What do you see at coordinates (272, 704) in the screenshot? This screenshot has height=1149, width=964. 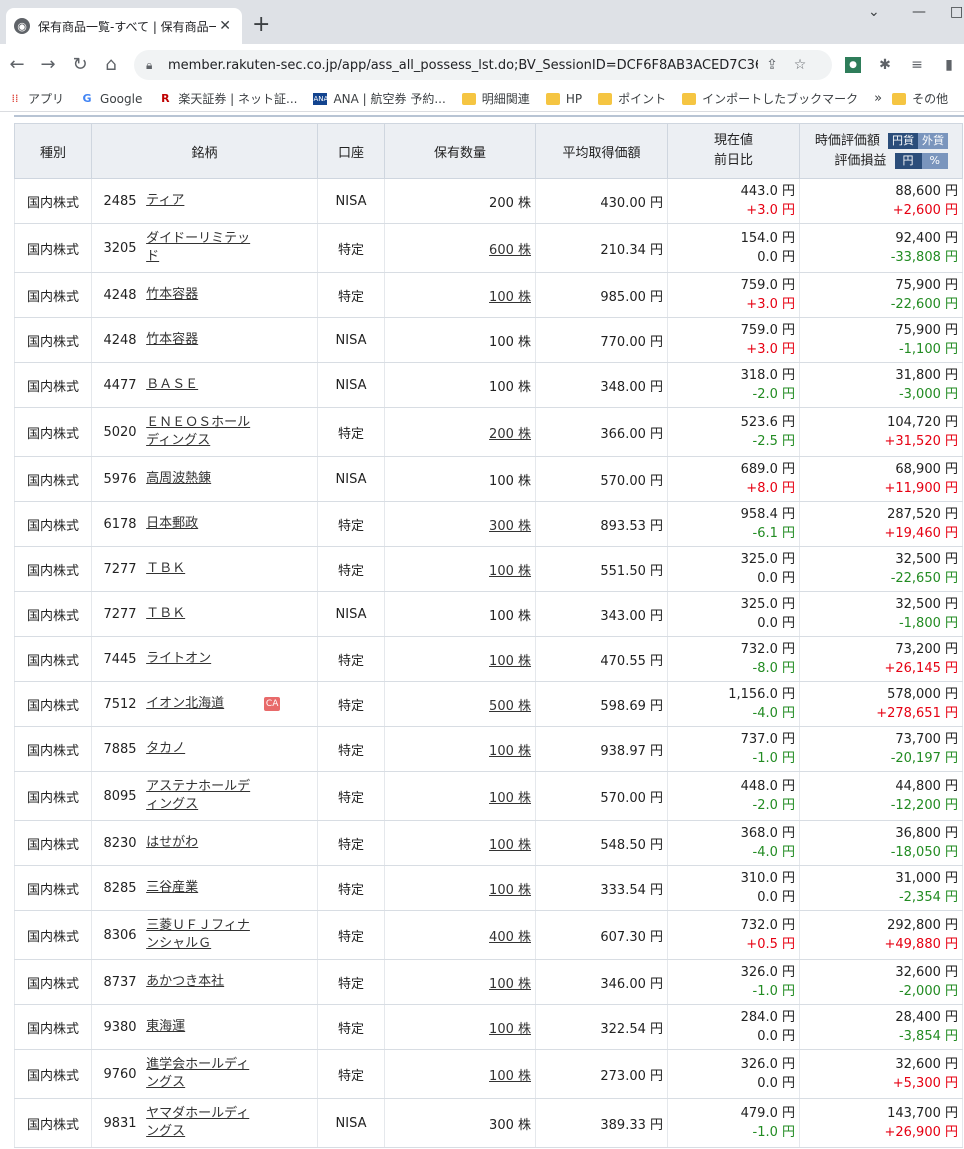 I see `corporate-action-icon: CA` at bounding box center [272, 704].